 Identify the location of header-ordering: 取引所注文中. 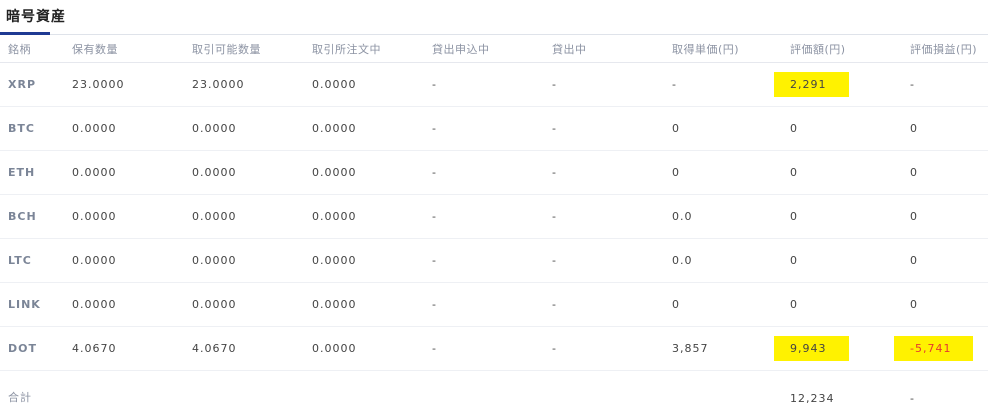
(364, 49).